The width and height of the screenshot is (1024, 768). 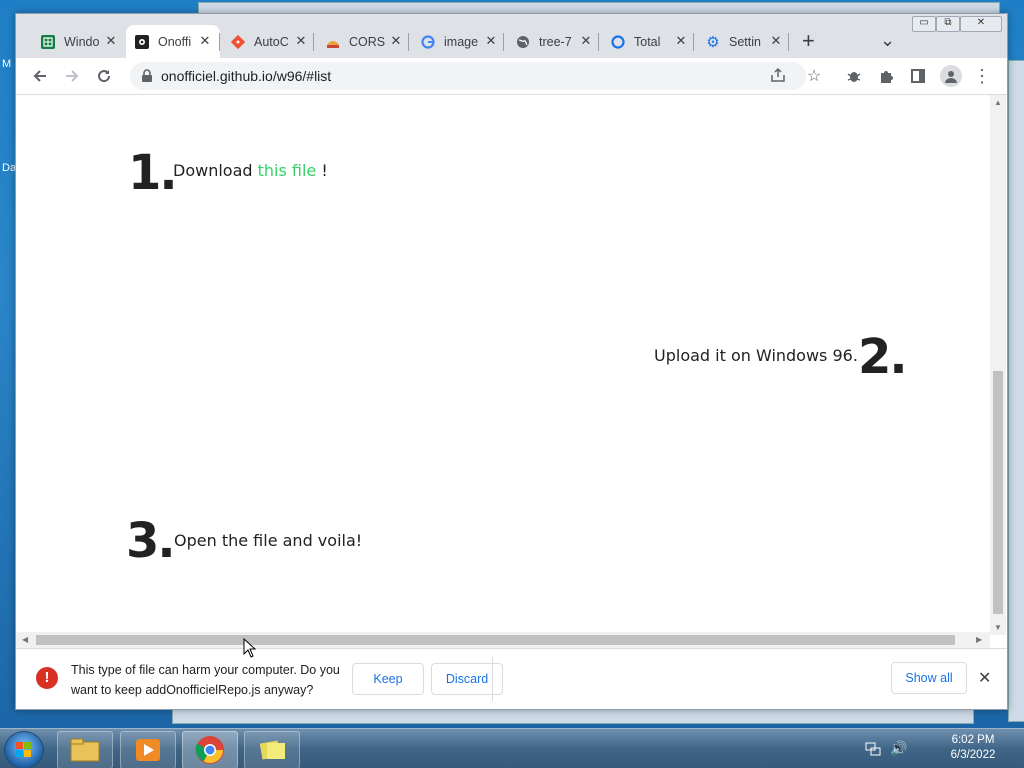 I want to click on clock: 6:02 PM 6/3/2022, so click(x=973, y=747).